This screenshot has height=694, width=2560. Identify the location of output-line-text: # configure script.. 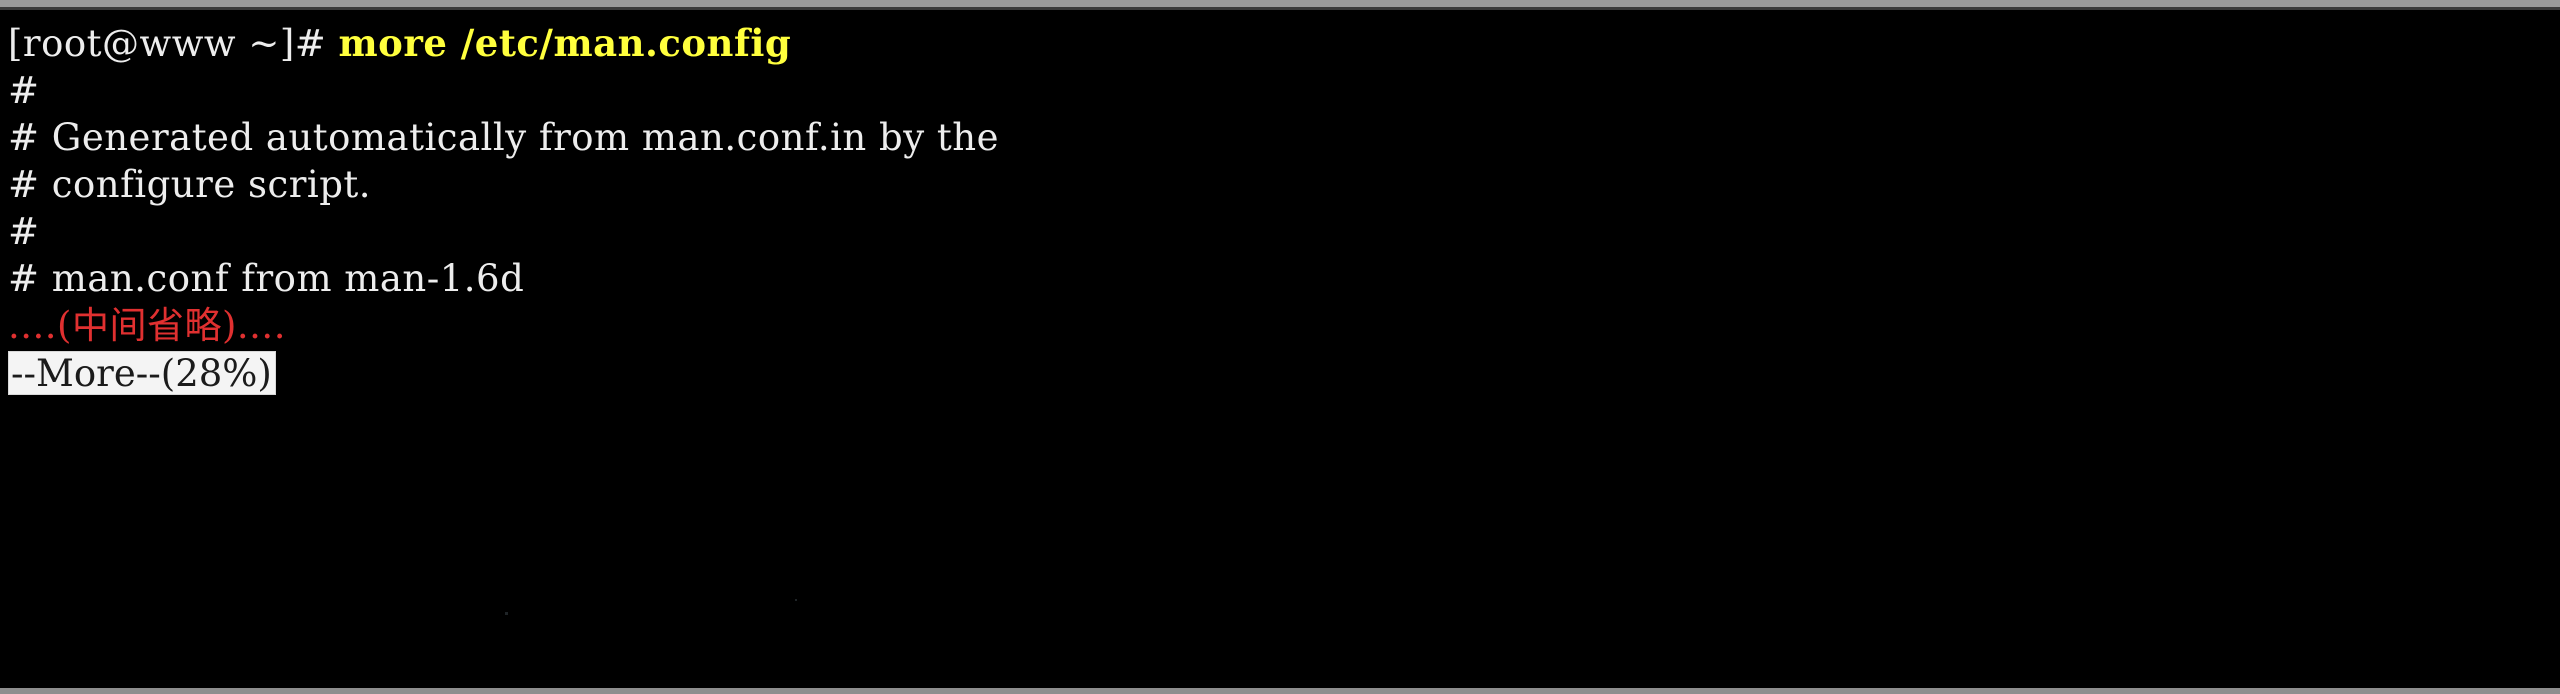
(190, 184).